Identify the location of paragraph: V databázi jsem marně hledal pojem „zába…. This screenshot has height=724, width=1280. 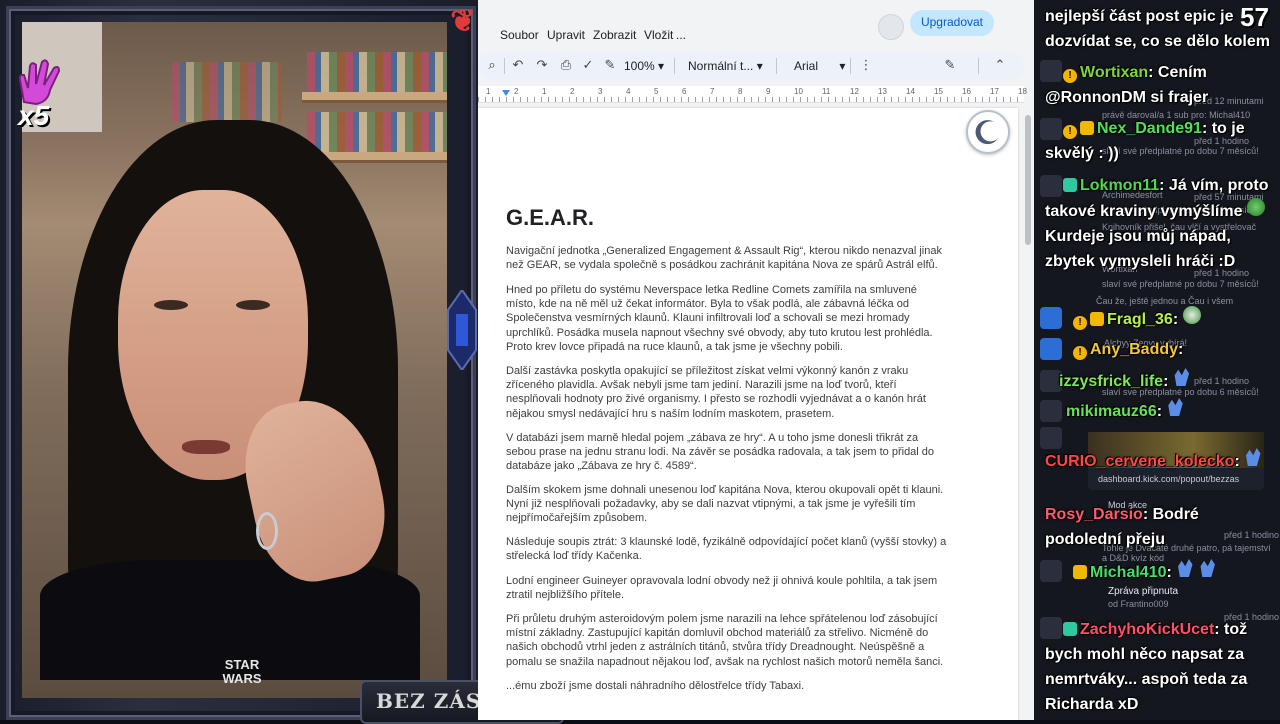
(720, 452).